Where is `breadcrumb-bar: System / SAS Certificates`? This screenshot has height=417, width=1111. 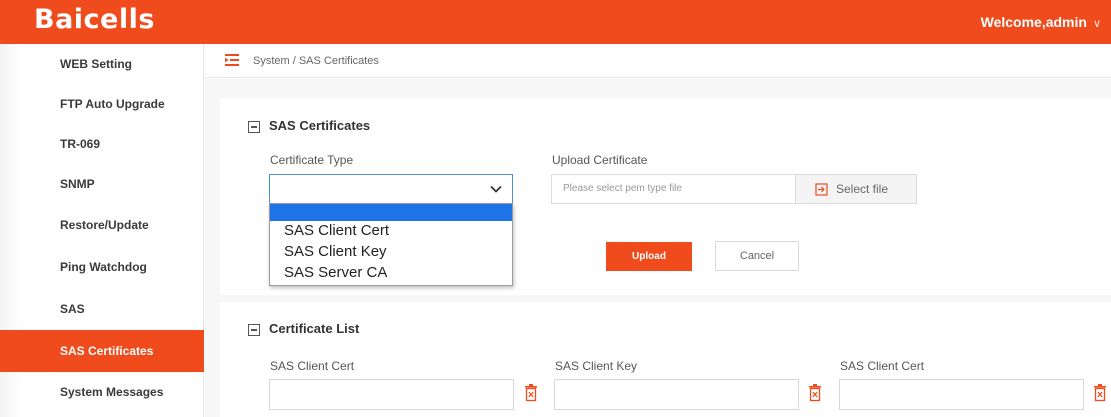
breadcrumb-bar: System / SAS Certificates is located at coordinates (658, 61).